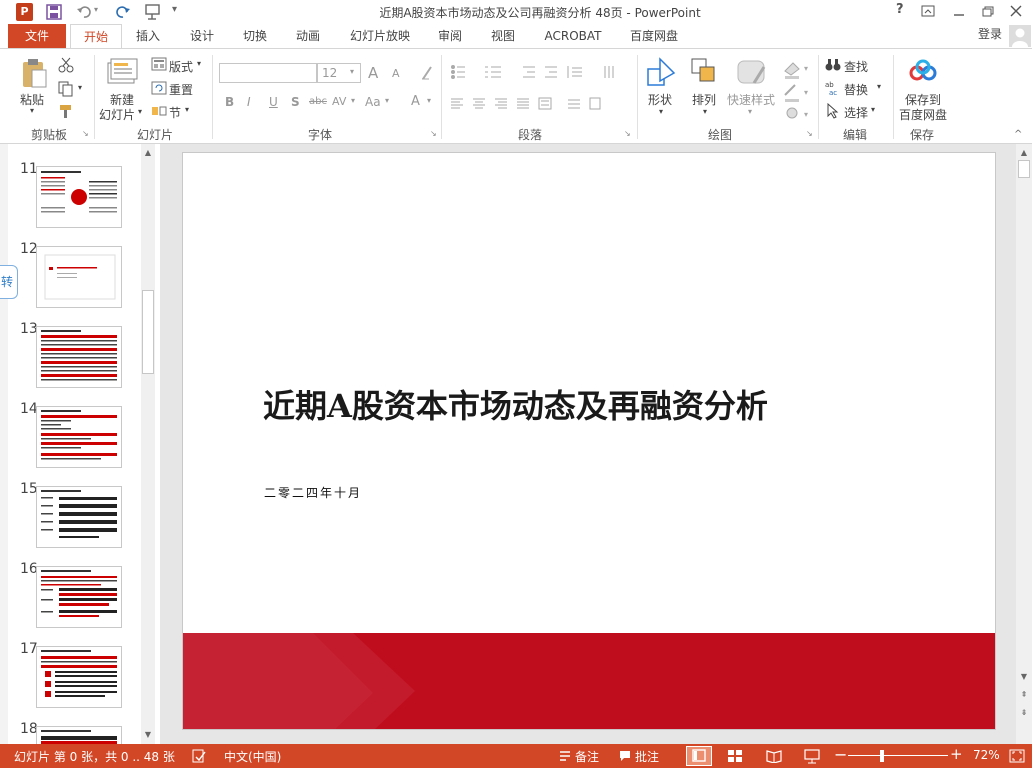  I want to click on restore-icon, so click(988, 11).